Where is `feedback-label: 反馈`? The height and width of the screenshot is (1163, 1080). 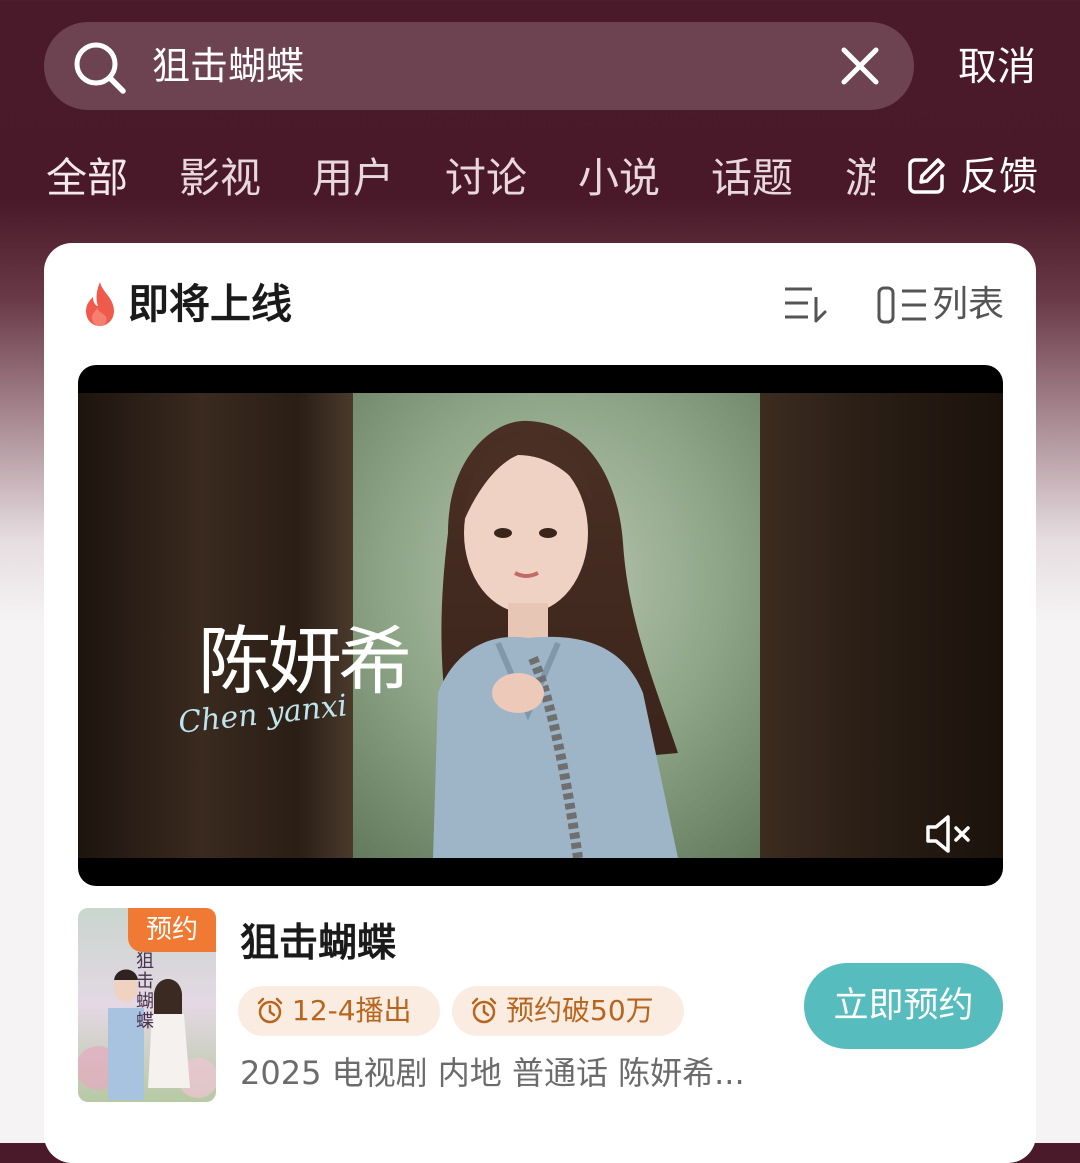 feedback-label: 反馈 is located at coordinates (999, 177).